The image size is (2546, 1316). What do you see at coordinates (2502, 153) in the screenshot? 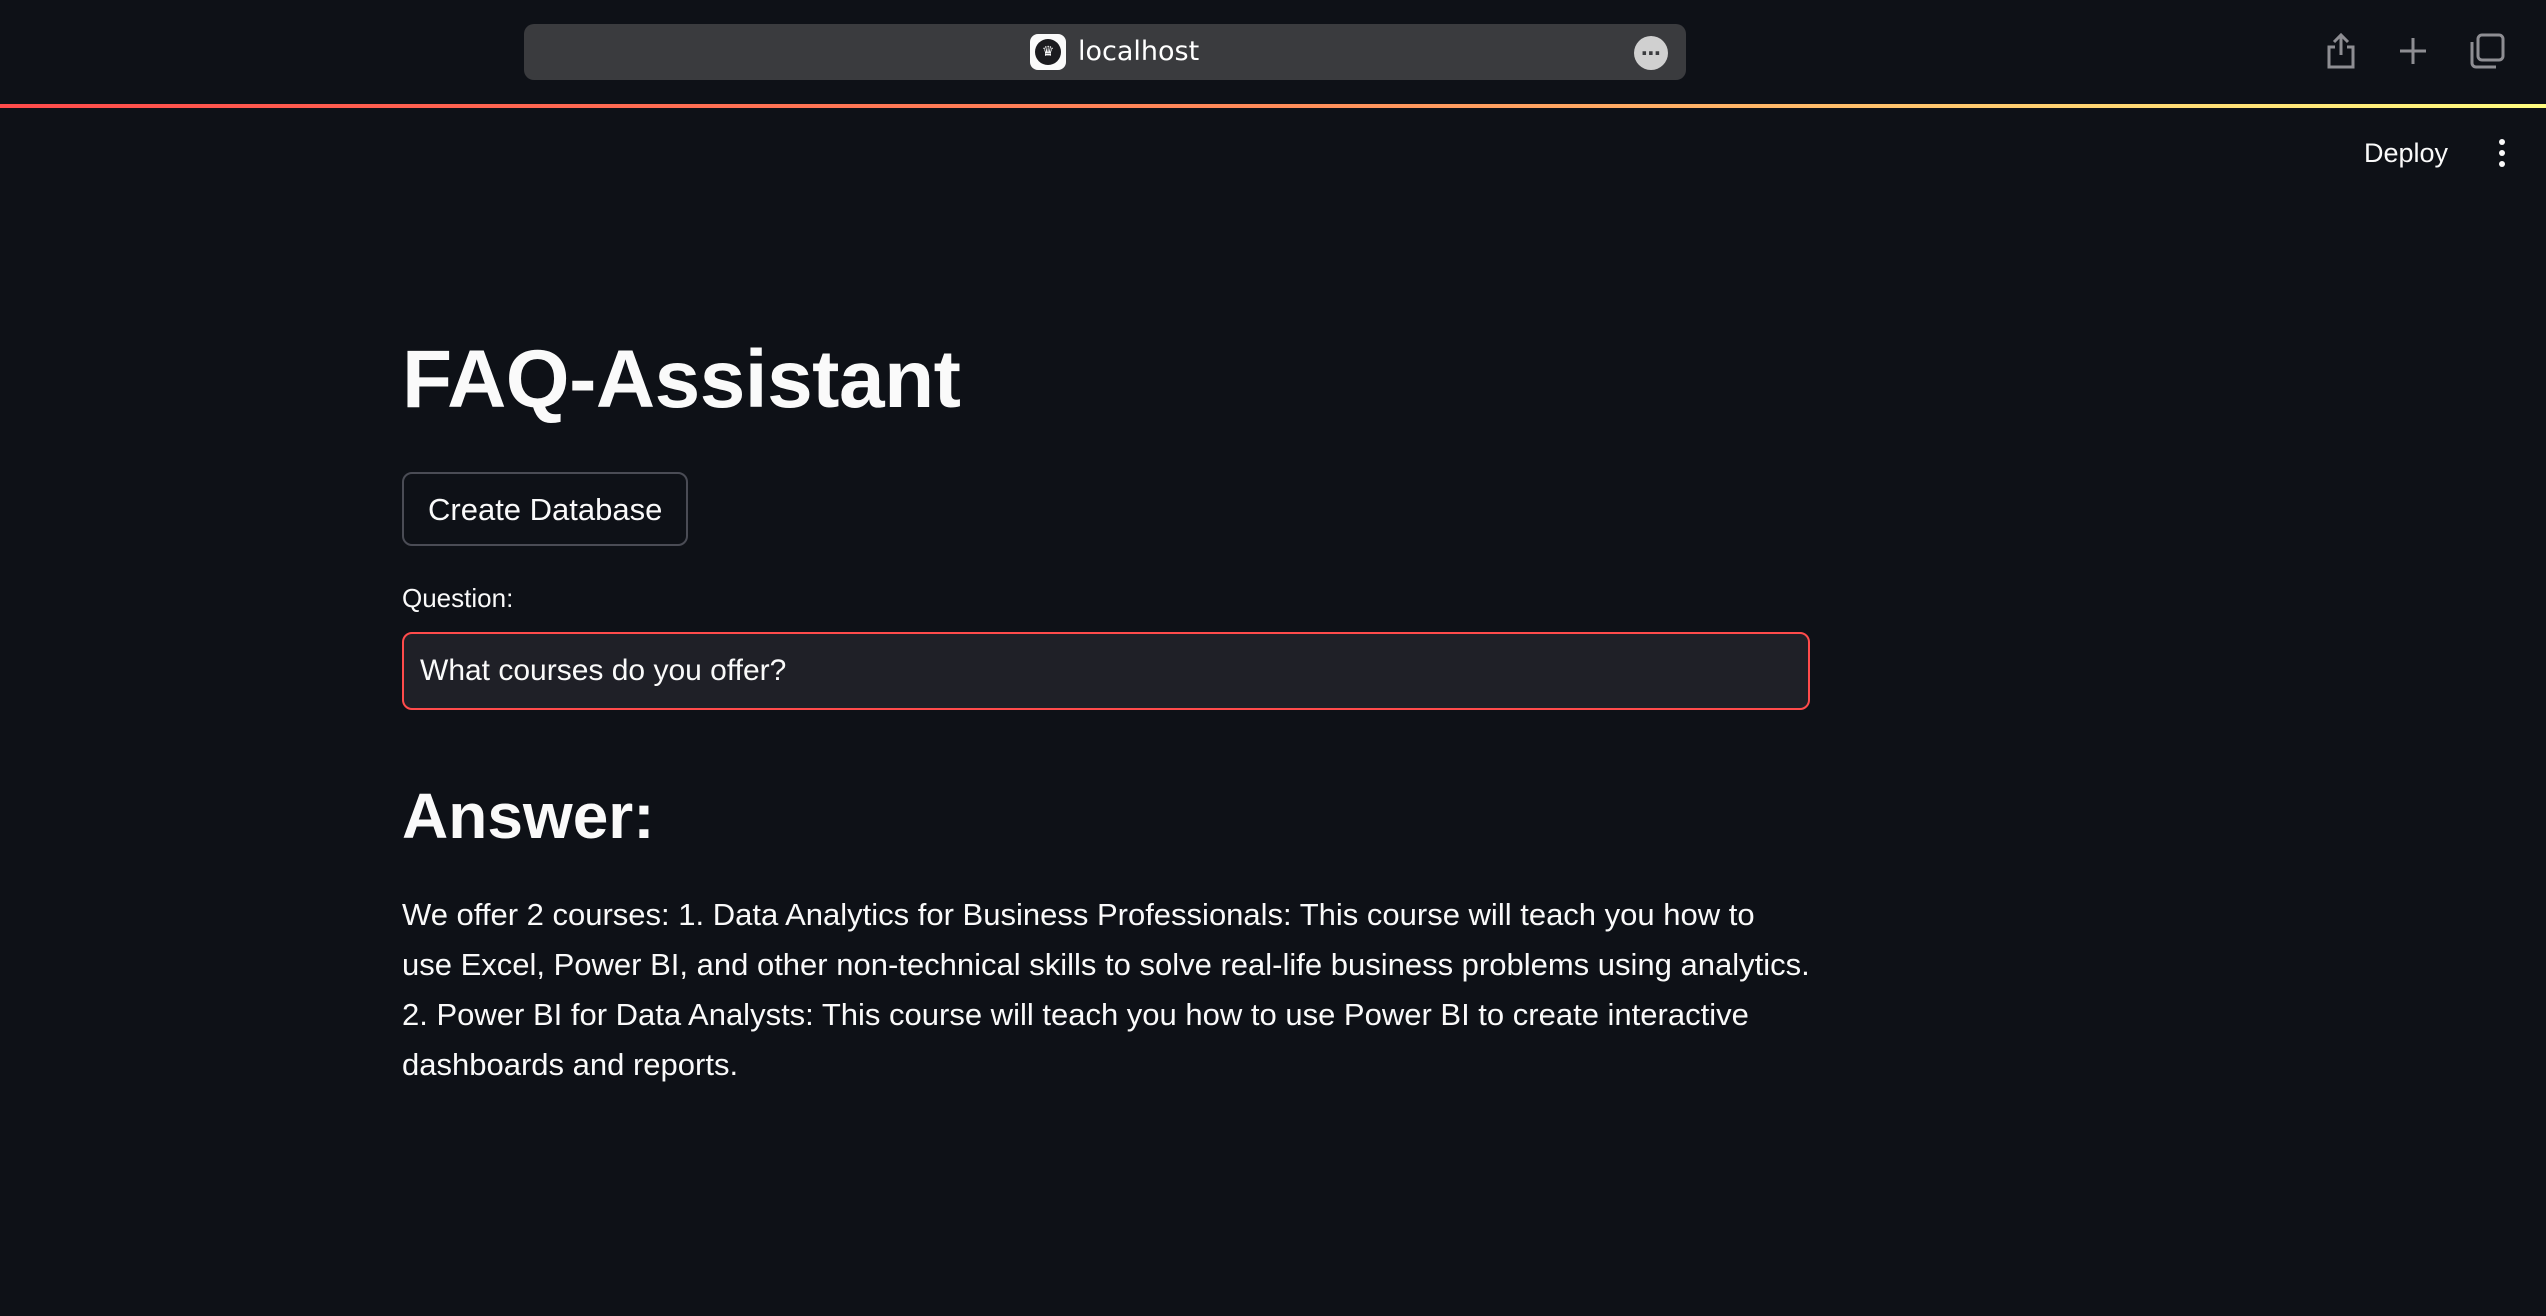
I see `kebab-menu-icon` at bounding box center [2502, 153].